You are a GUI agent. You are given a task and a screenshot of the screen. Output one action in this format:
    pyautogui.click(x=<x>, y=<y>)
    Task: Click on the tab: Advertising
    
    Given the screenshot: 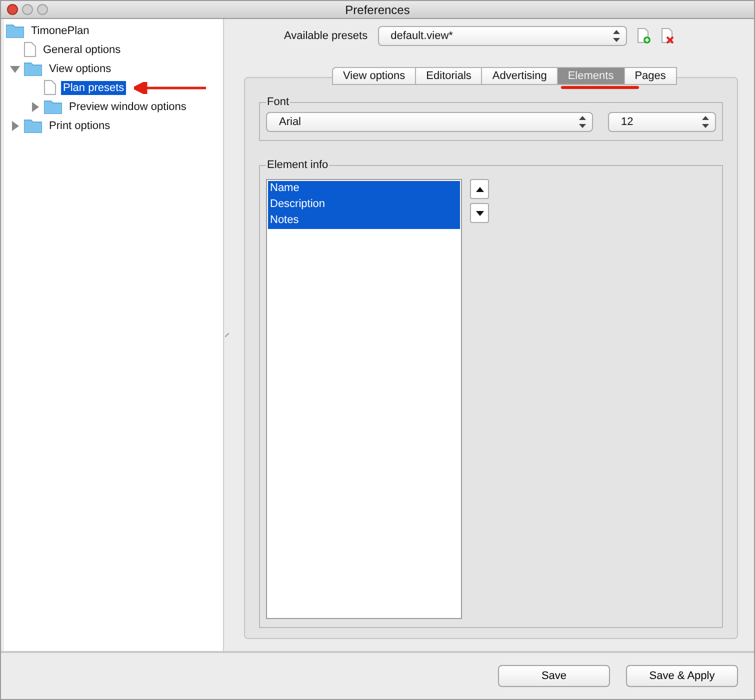 What is the action you would take?
    pyautogui.click(x=520, y=76)
    